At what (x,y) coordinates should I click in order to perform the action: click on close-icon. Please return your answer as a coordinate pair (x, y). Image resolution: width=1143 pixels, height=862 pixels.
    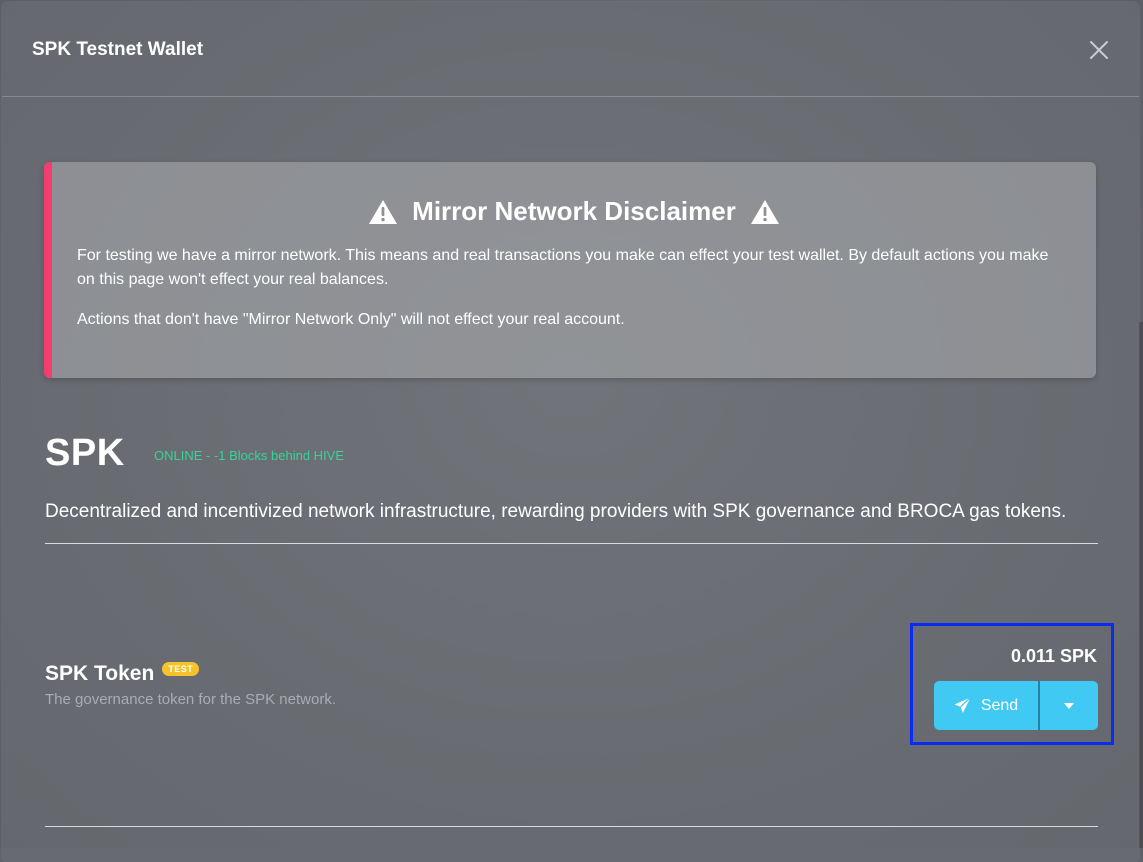
    Looking at the image, I should click on (1099, 50).